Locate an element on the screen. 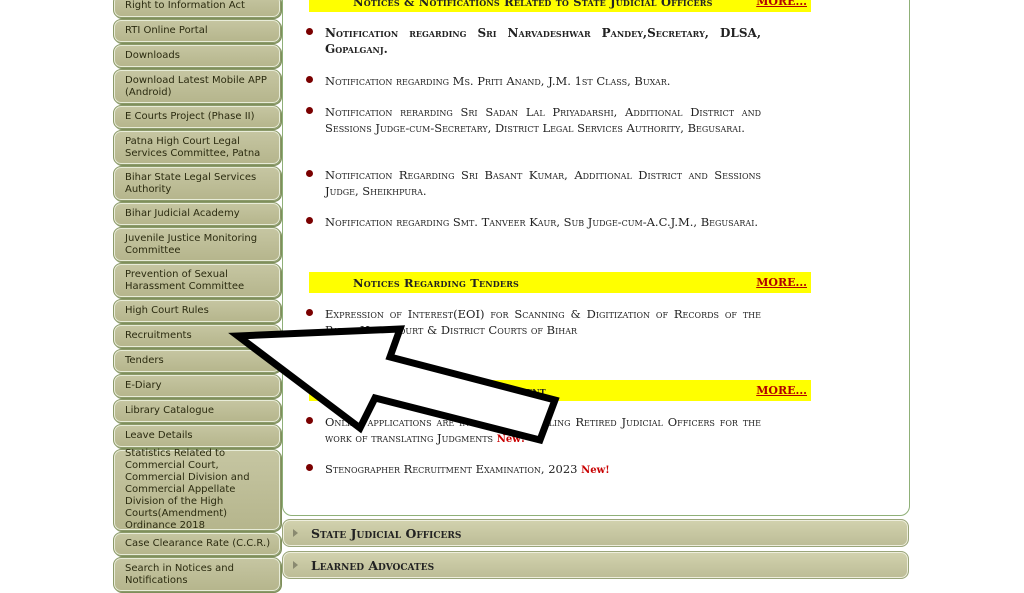 This screenshot has height=593, width=1024. sidebar-item-label: Library Catalogue is located at coordinates (170, 410).